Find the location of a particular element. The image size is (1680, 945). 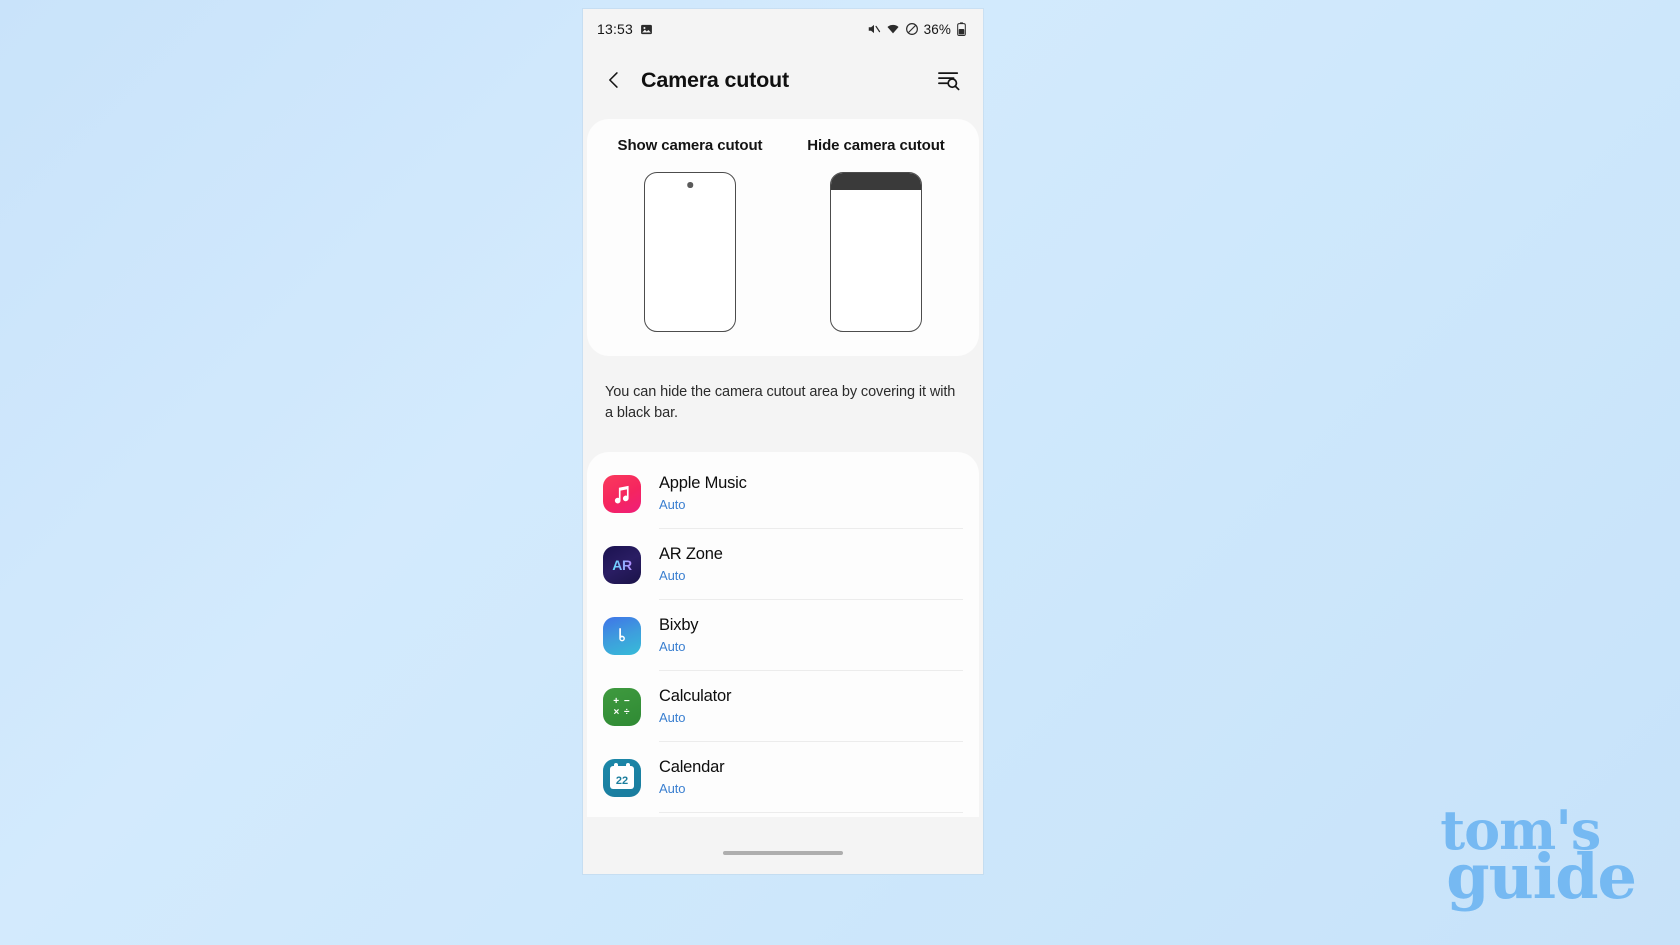

search-button is located at coordinates (949, 80).